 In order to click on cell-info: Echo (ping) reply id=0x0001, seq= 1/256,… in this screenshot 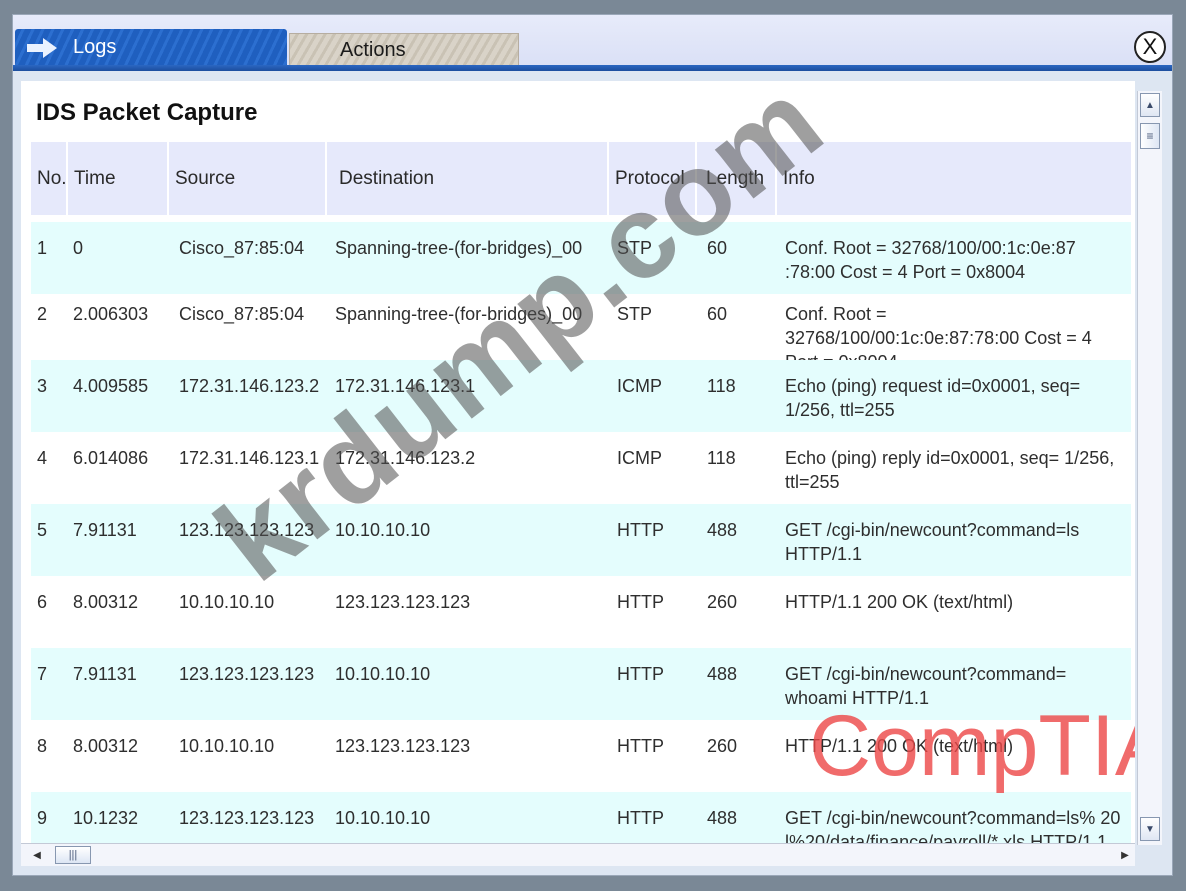, I will do `click(950, 470)`.